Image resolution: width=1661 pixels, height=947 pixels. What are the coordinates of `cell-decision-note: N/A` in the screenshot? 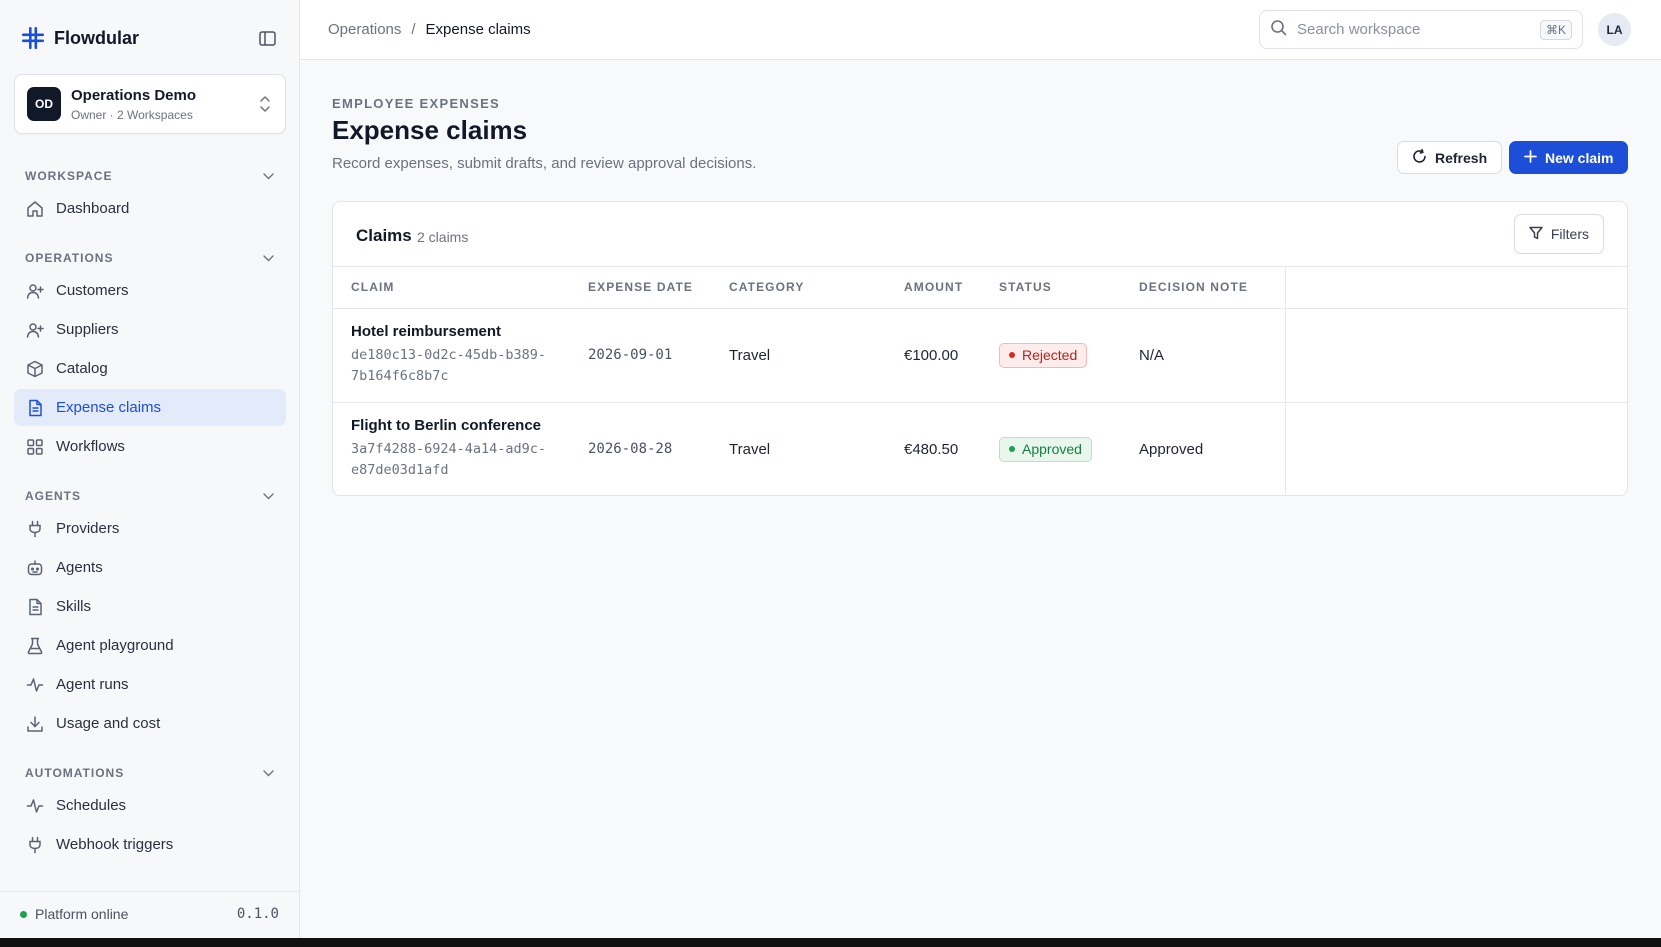 It's located at (1203, 355).